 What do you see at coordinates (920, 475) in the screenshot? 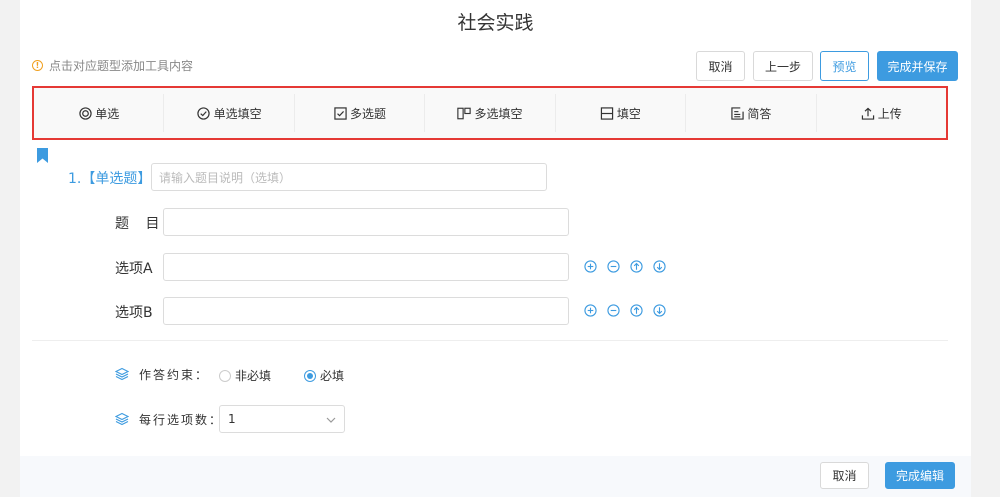
I see `finish-edit-button: 完成编辑` at bounding box center [920, 475].